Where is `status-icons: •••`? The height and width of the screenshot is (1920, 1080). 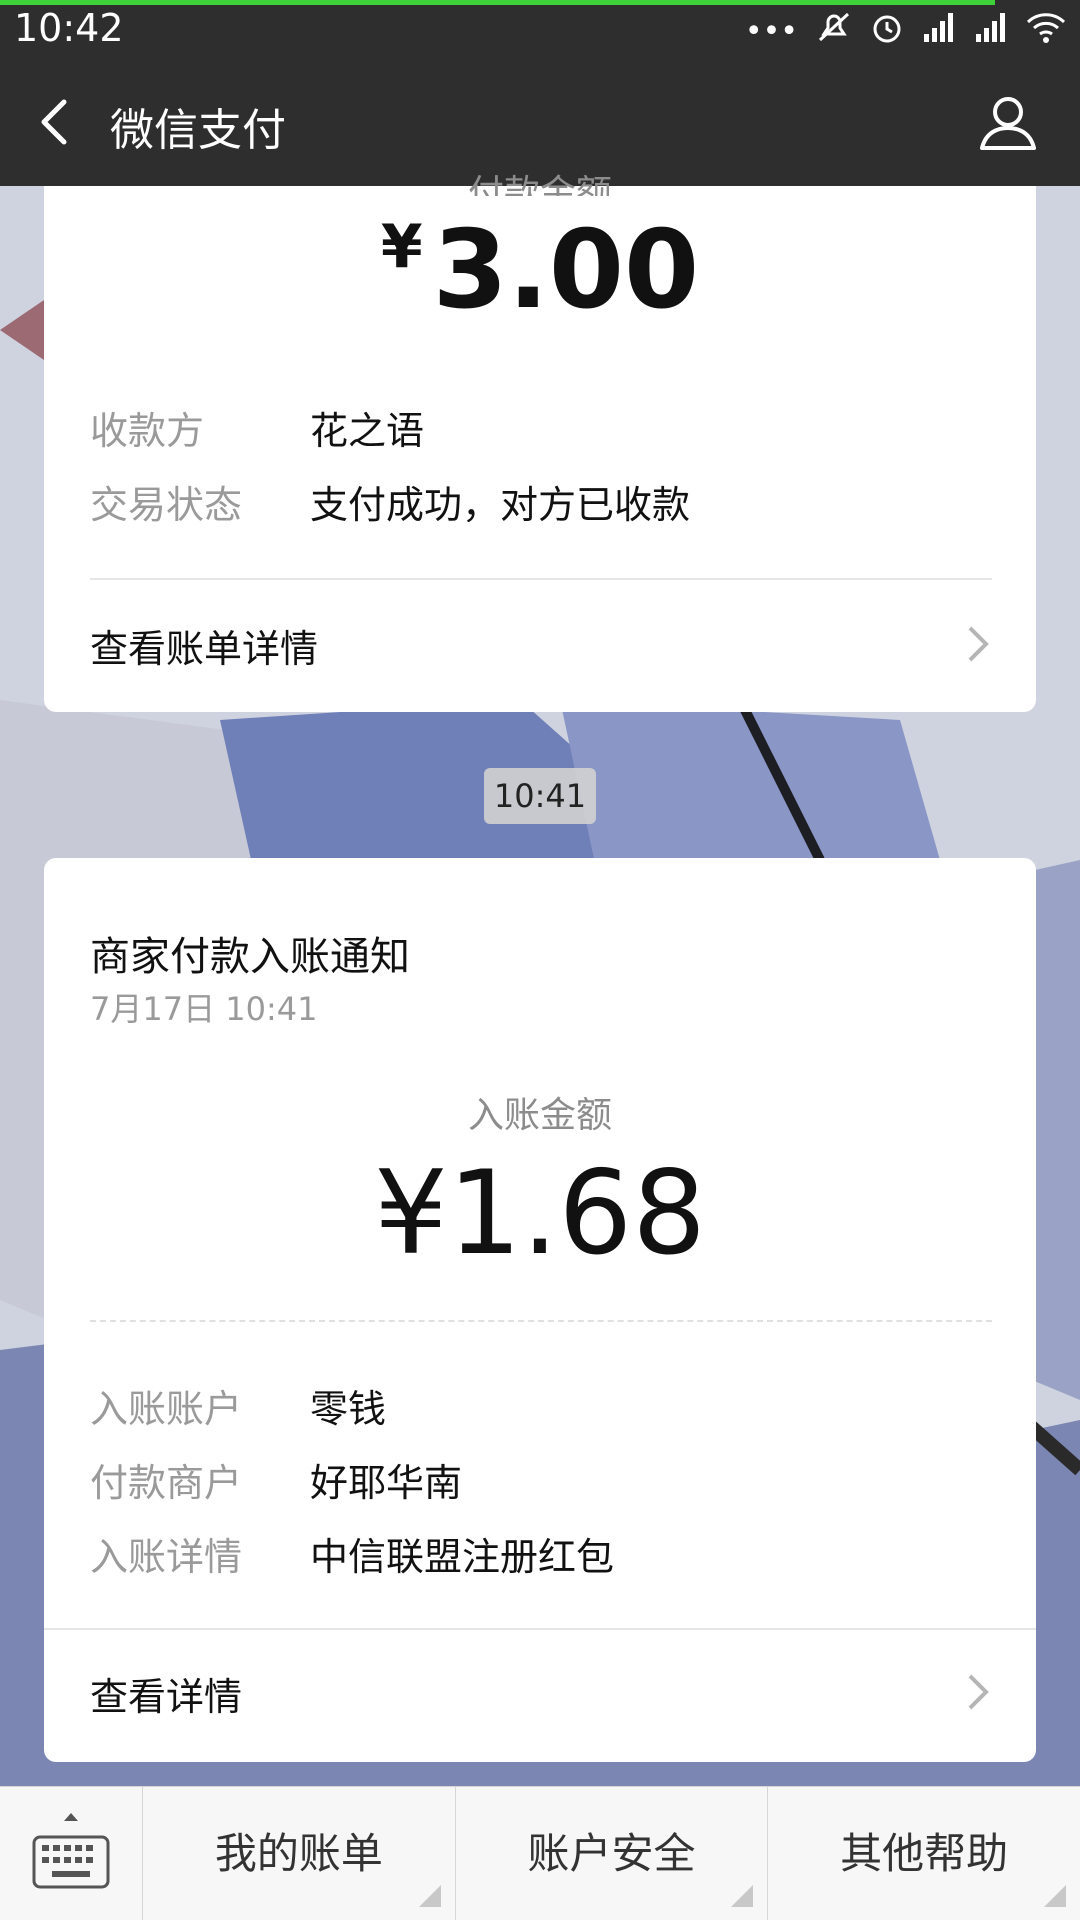 status-icons: ••• is located at coordinates (905, 31).